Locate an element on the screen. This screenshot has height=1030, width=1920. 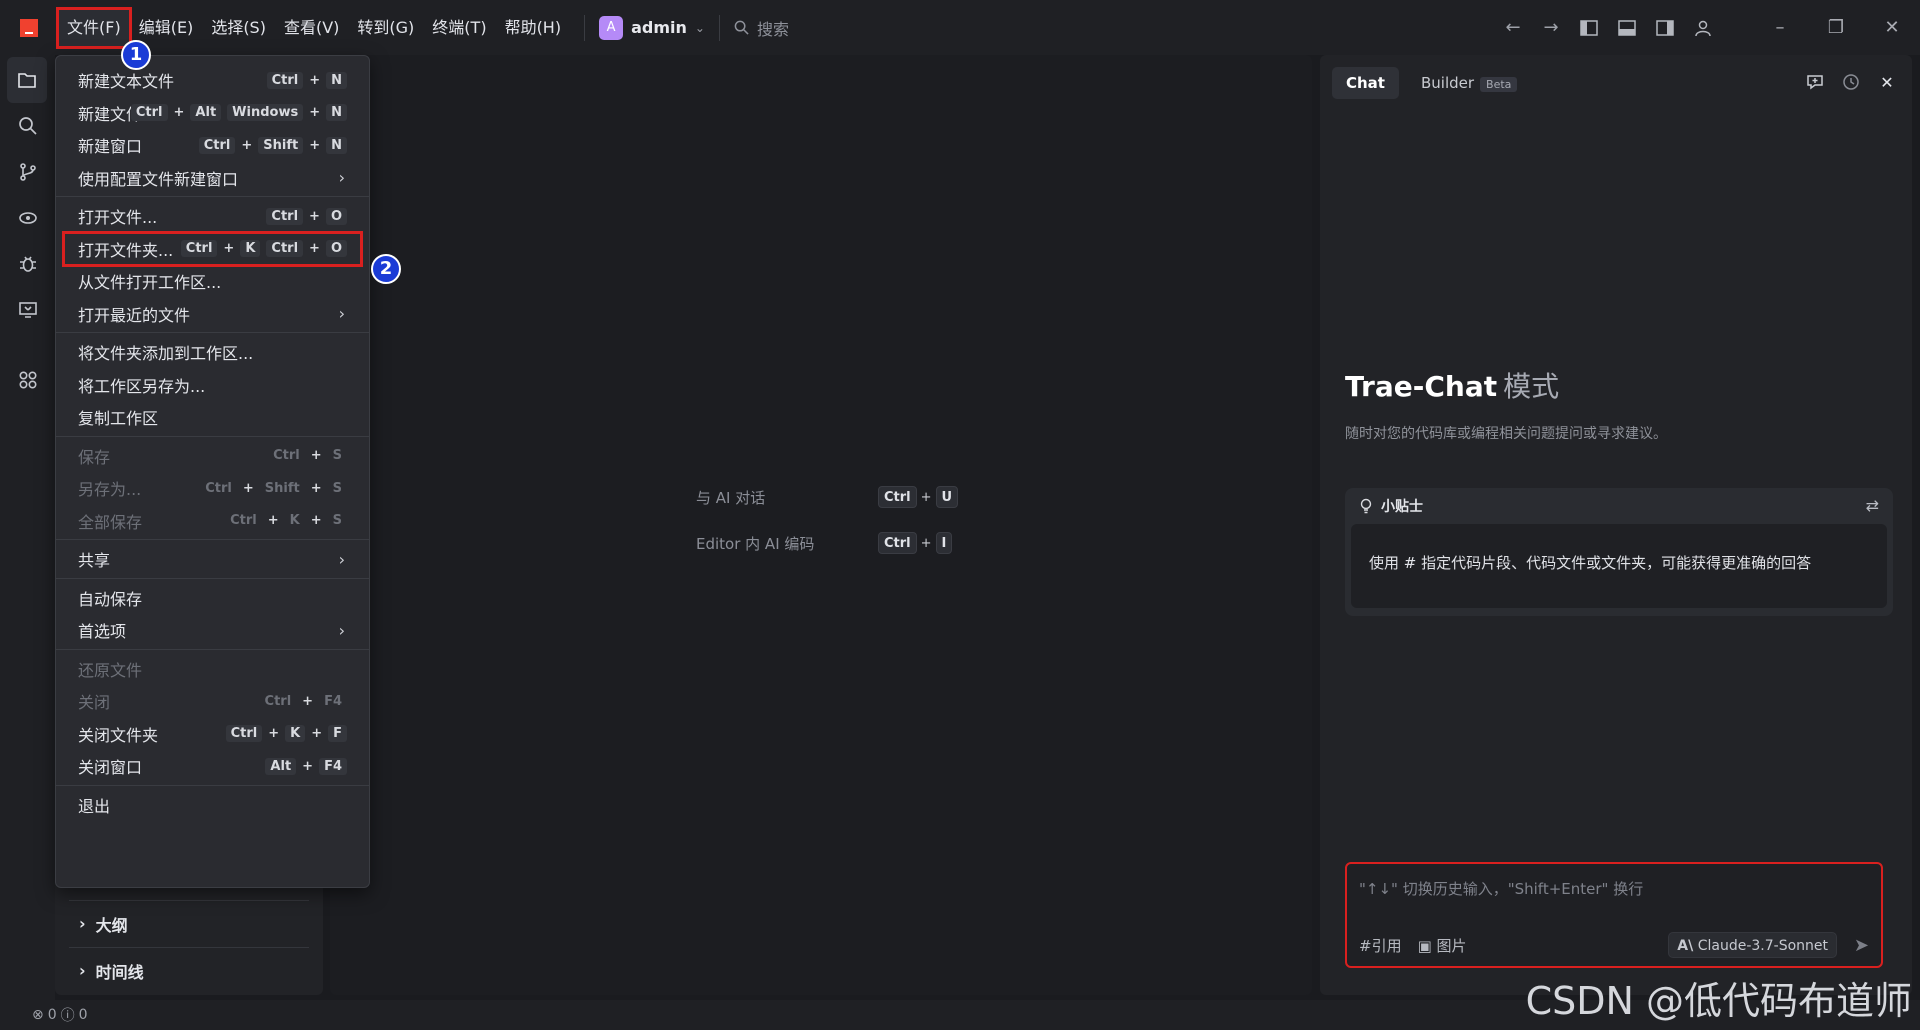
shuffle-icon: ⇄ is located at coordinates (1872, 505).